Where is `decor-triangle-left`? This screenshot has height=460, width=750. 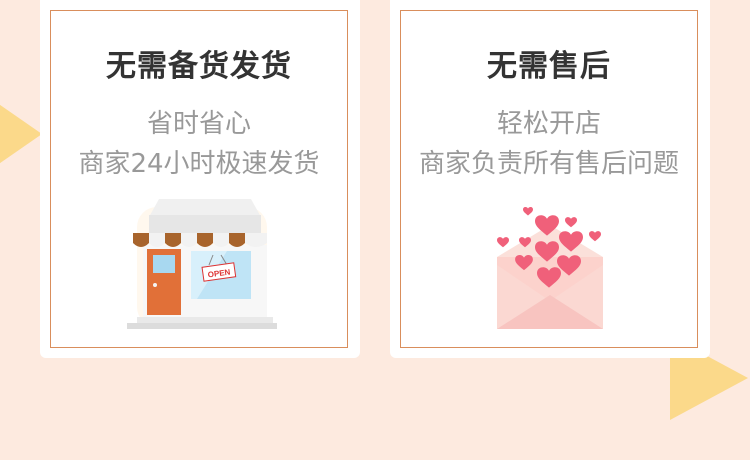 decor-triangle-left is located at coordinates (21, 134).